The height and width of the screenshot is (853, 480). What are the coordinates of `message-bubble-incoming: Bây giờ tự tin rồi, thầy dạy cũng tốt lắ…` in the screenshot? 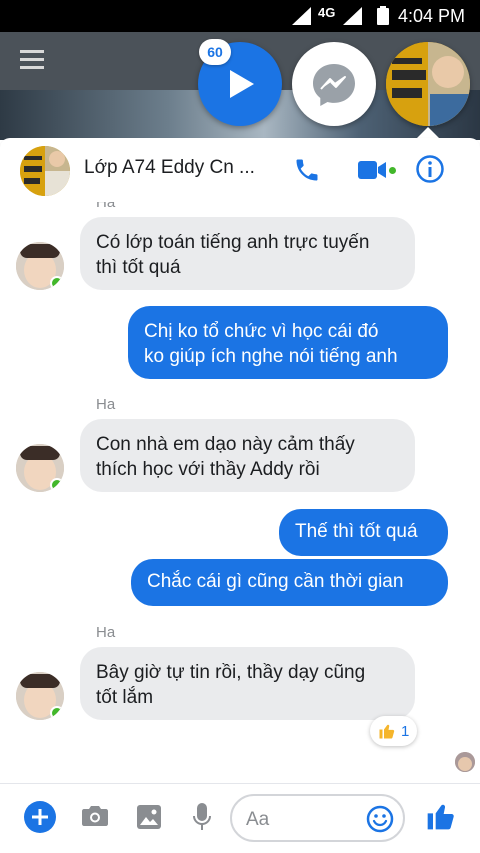 It's located at (247, 683).